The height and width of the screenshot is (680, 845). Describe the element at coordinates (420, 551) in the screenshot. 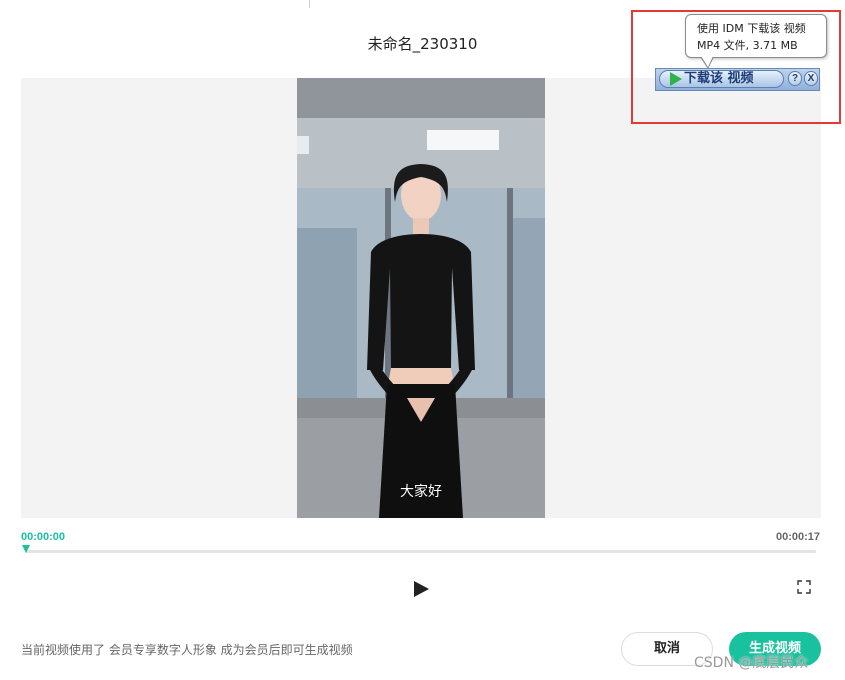

I see `progress-bar` at that location.